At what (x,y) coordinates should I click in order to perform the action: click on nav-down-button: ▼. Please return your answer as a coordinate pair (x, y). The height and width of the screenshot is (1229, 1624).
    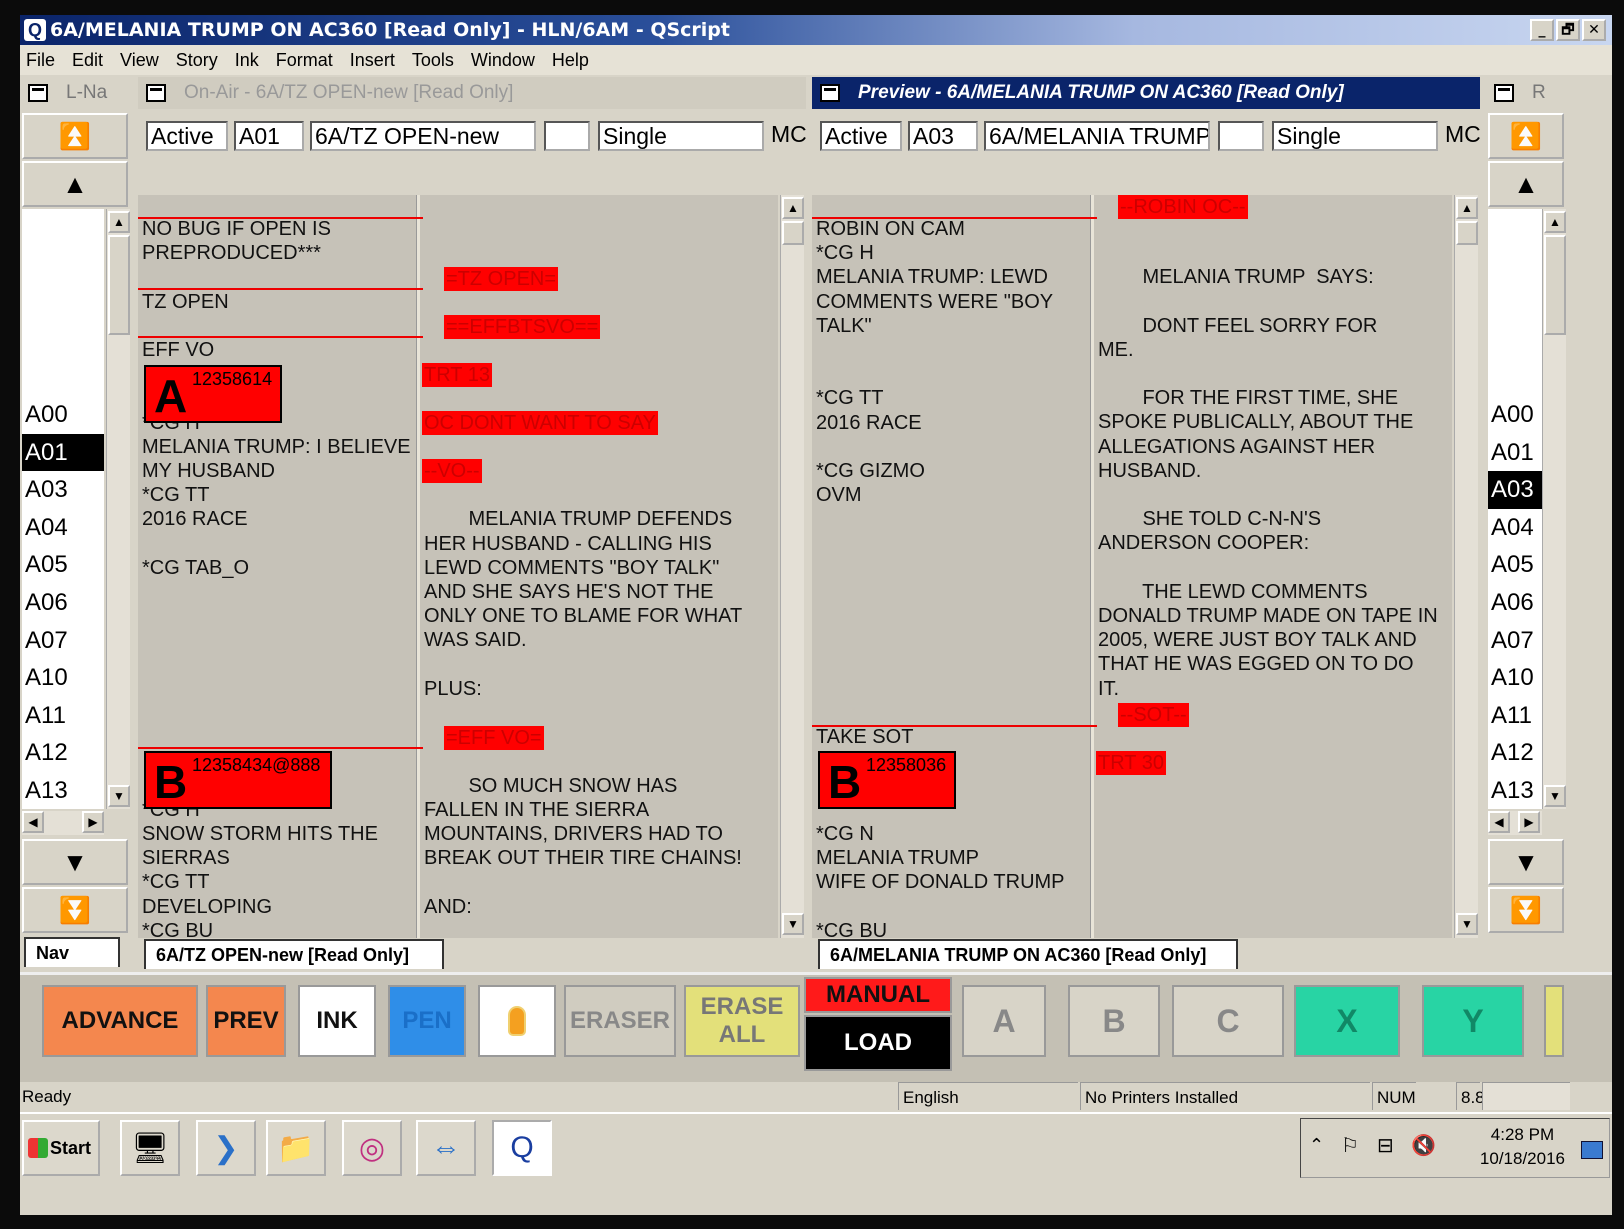
    Looking at the image, I should click on (1526, 862).